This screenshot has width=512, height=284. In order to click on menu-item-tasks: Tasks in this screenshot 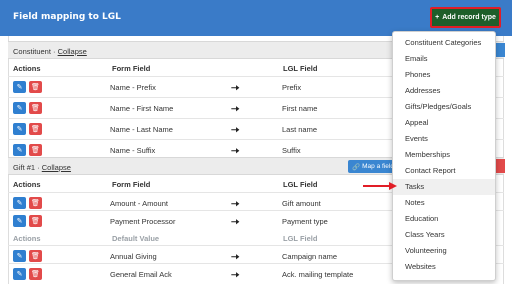, I will do `click(444, 187)`.